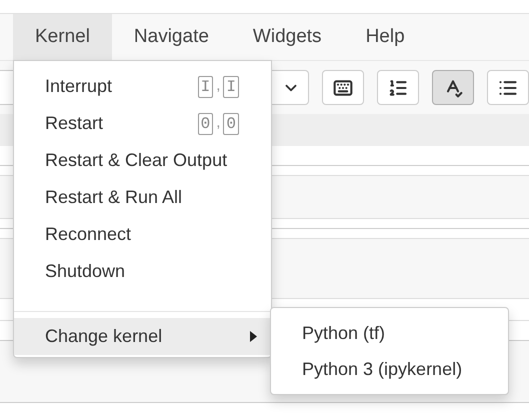 The image size is (529, 416). I want to click on menu-item: Reconnect, so click(142, 234).